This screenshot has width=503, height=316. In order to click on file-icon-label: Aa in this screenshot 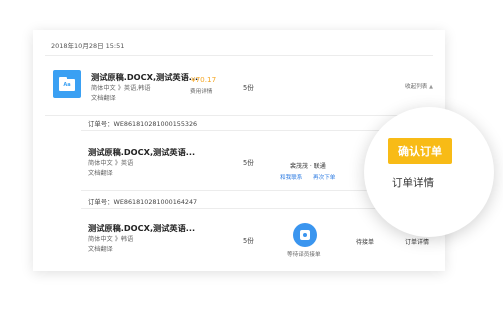, I will do `click(67, 85)`.